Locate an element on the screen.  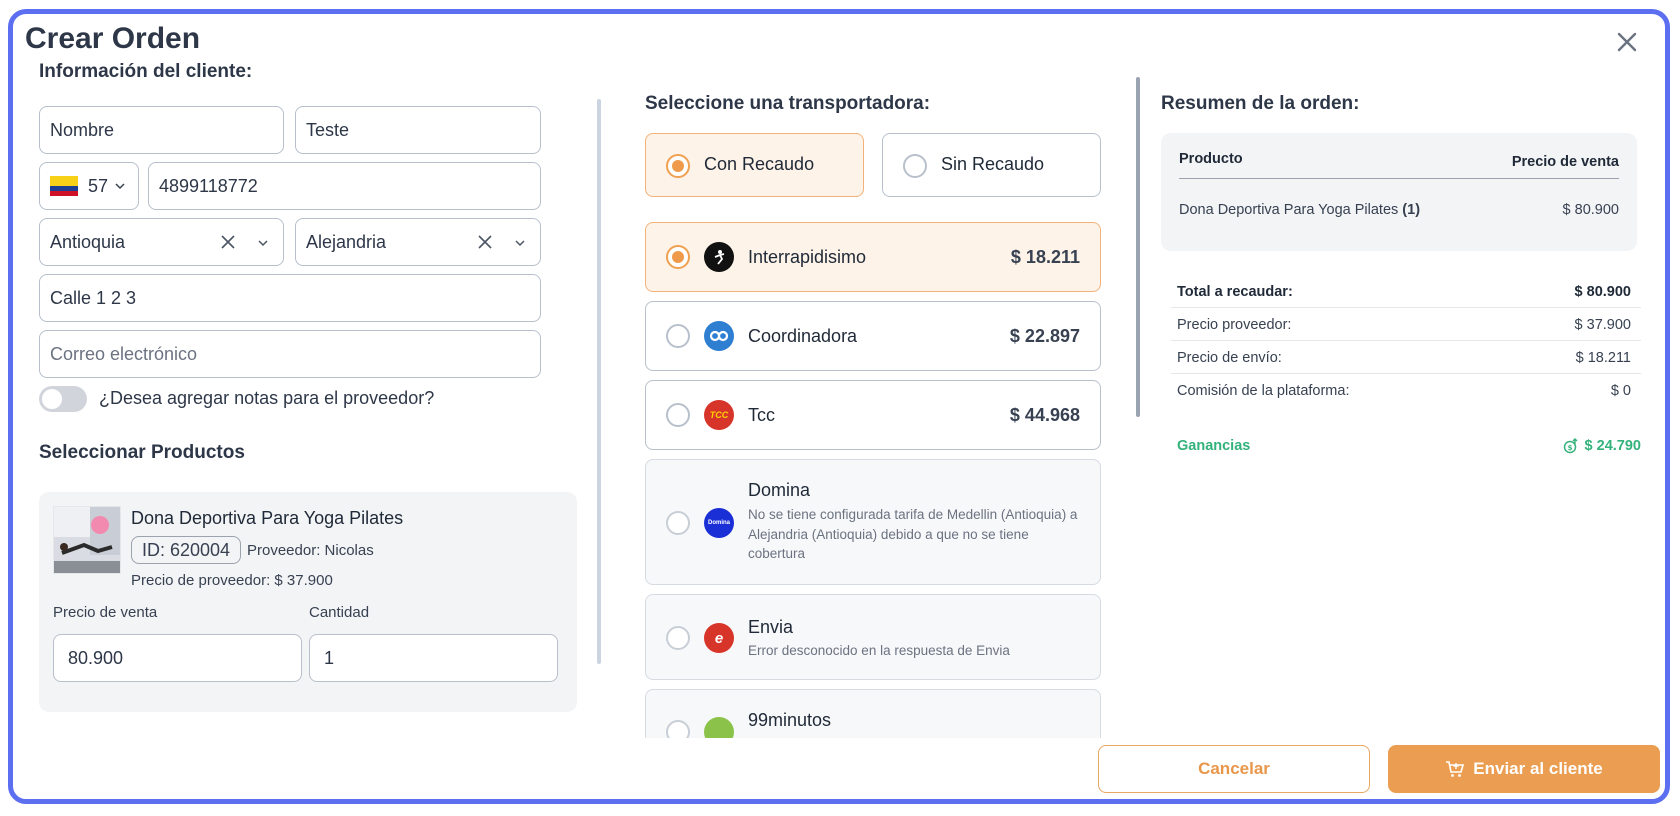
colombia-flag-icon is located at coordinates (64, 186).